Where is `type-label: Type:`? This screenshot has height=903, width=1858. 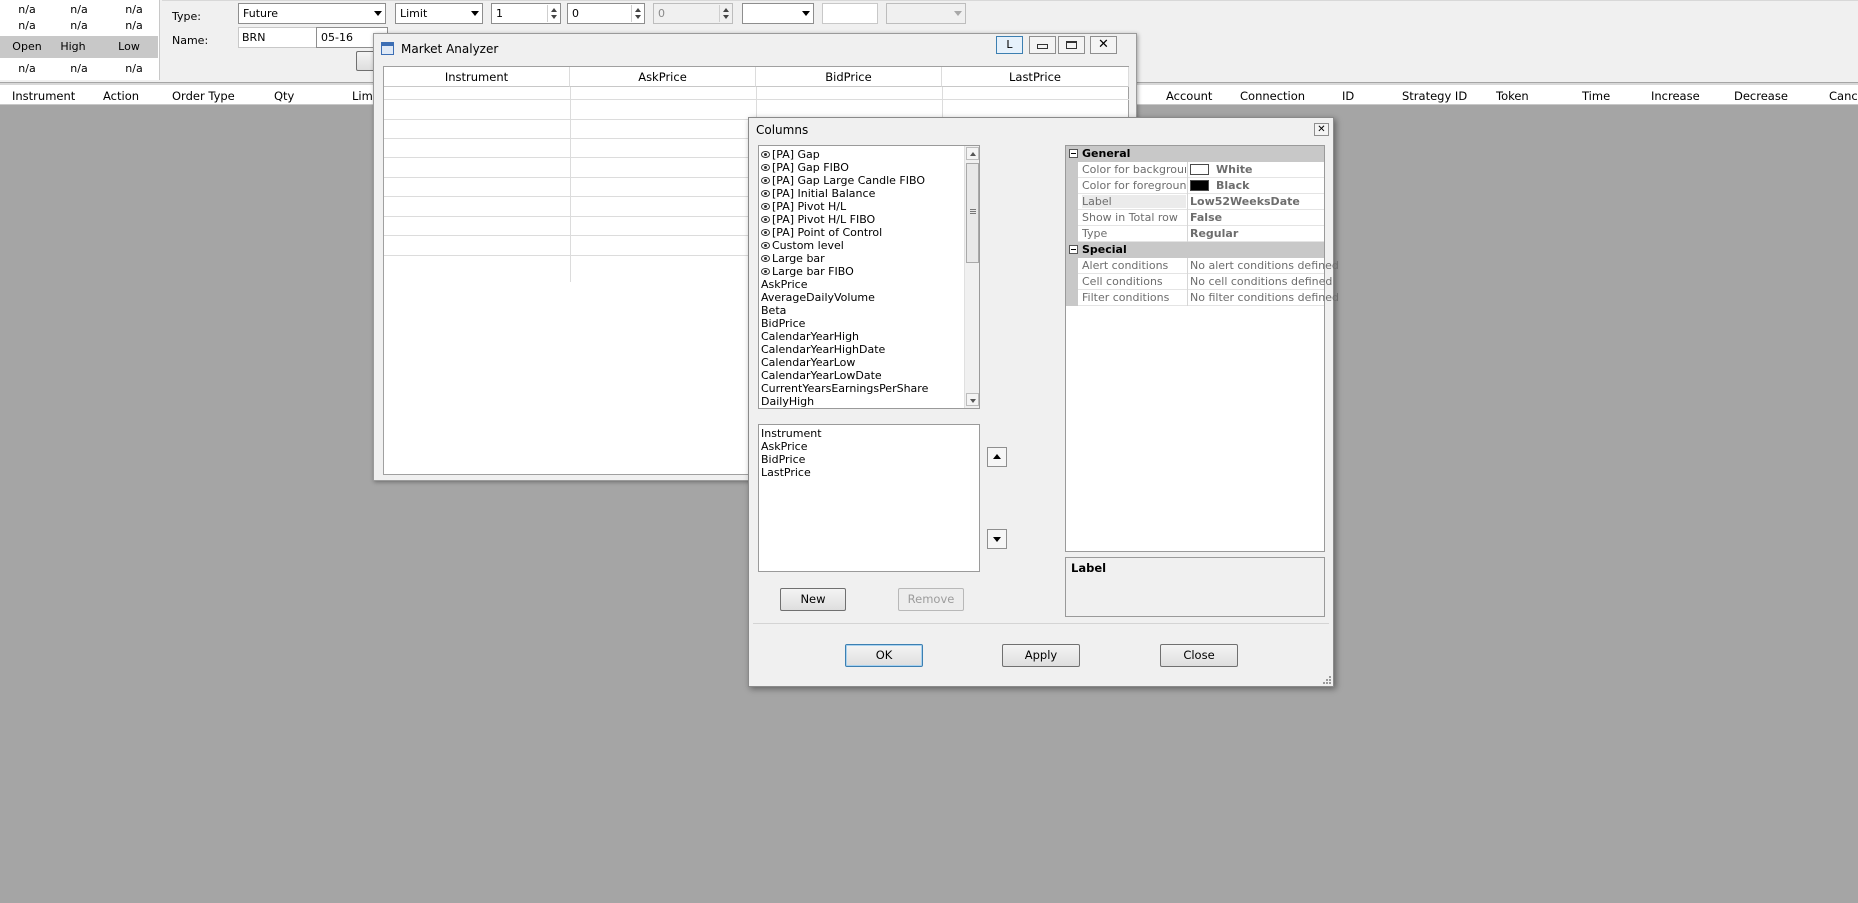
type-label: Type: is located at coordinates (186, 16).